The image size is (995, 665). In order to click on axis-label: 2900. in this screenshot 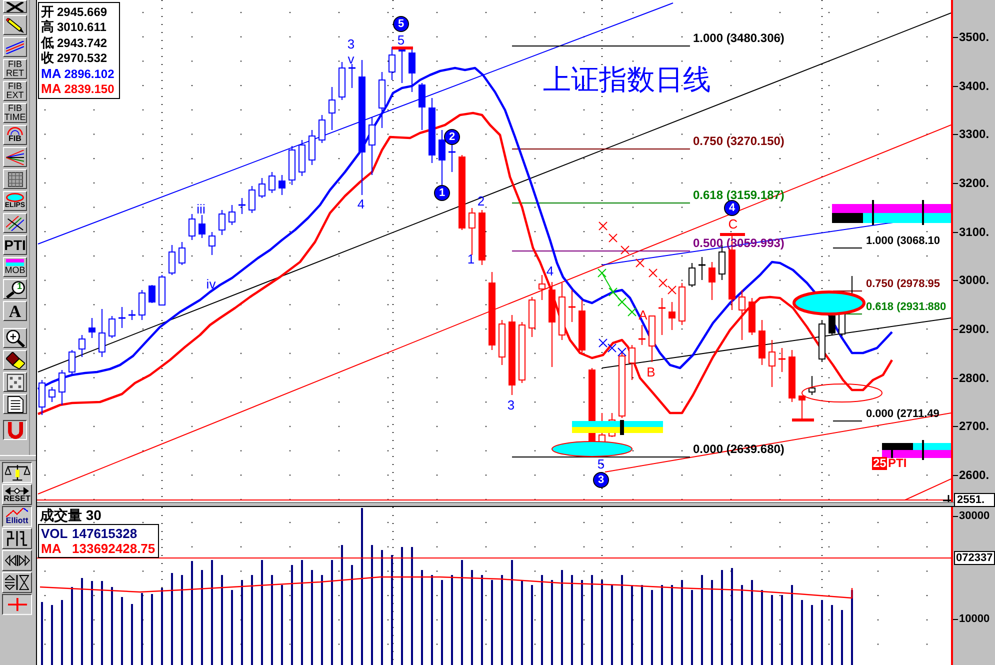, I will do `click(974, 329)`.